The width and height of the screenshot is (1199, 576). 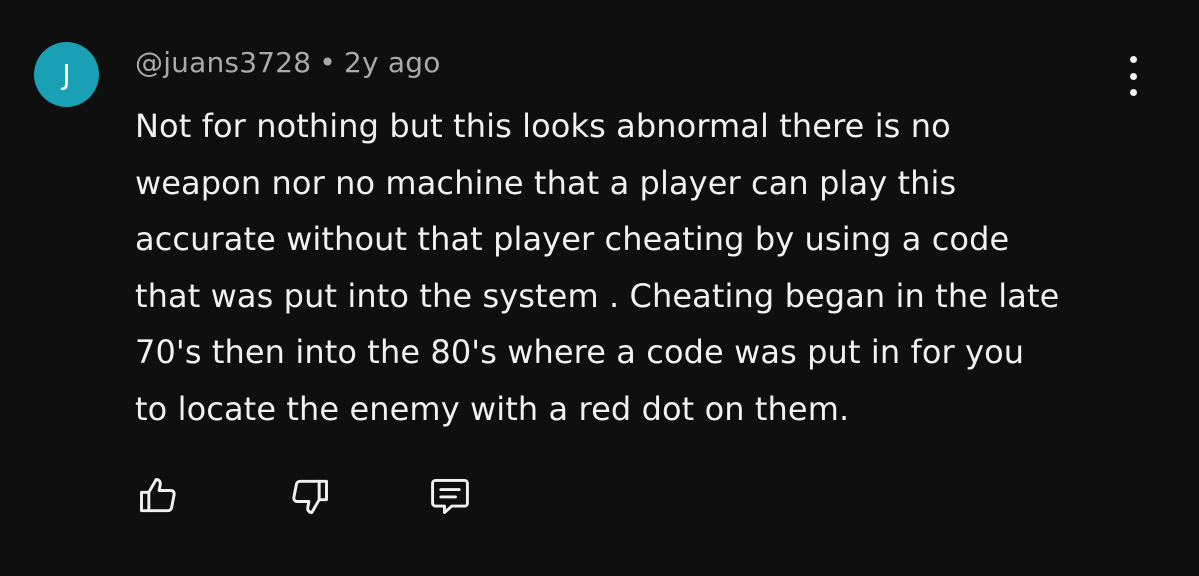 I want to click on thumbs-up-icon, so click(x=158, y=495).